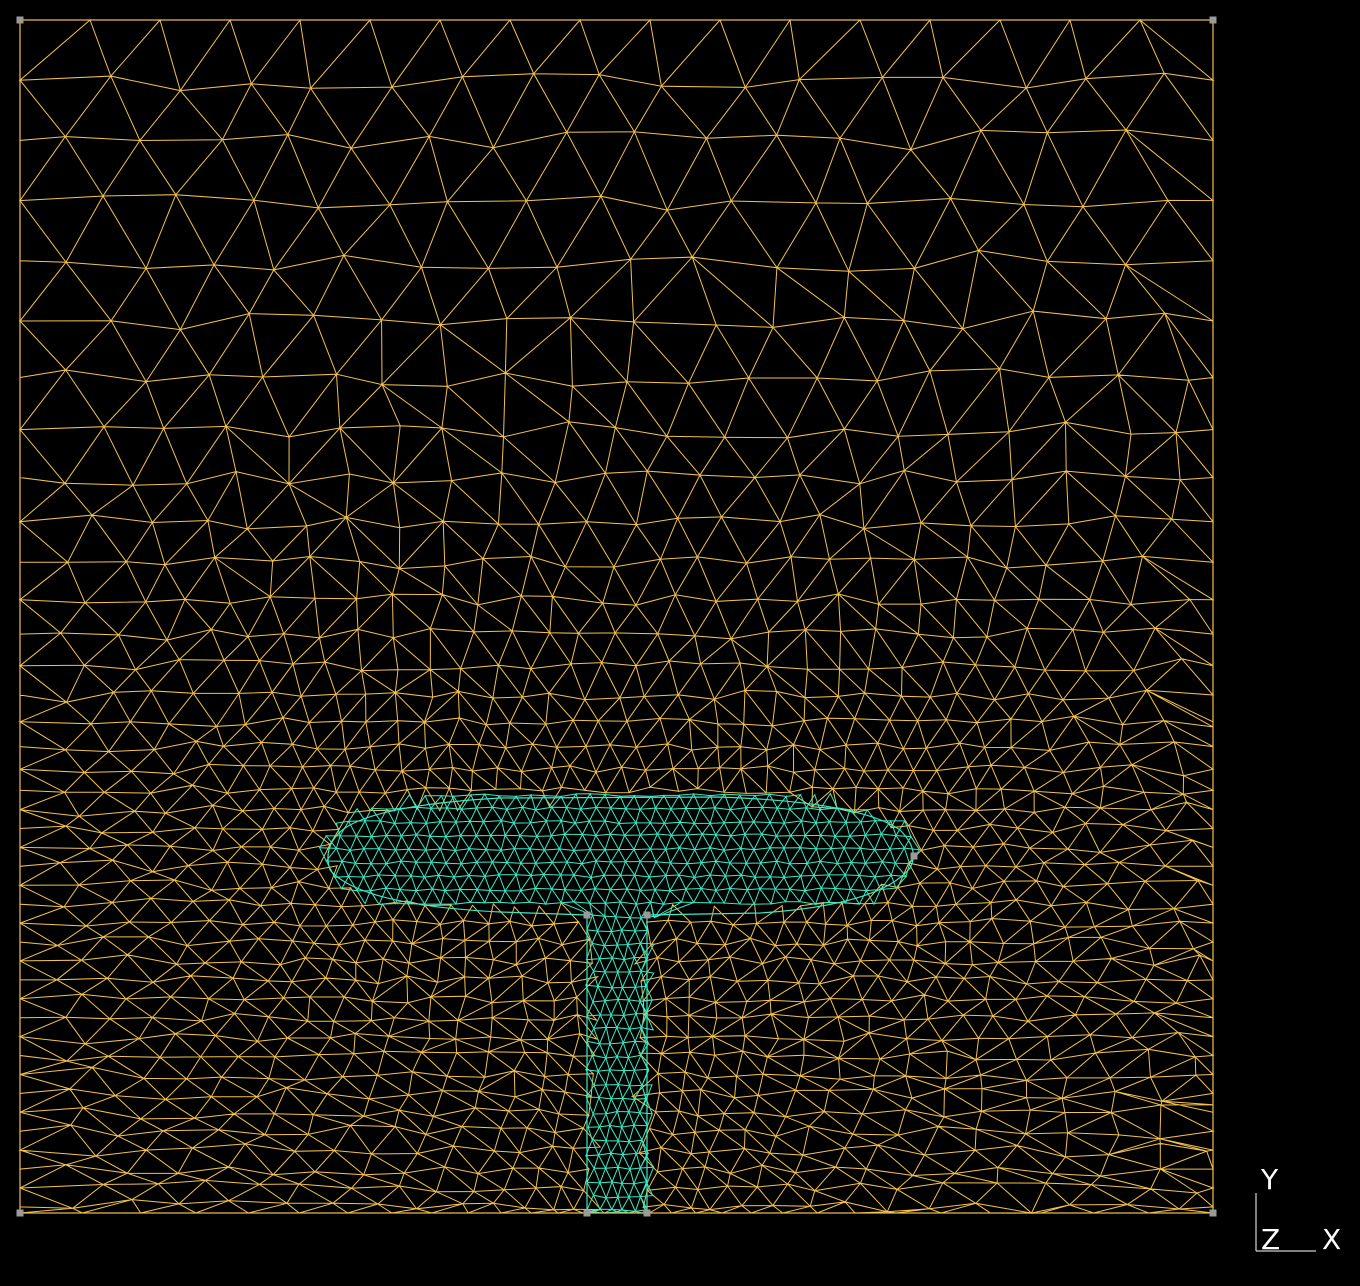 The height and width of the screenshot is (1286, 1360). What do you see at coordinates (1271, 1239) in the screenshot?
I see `z-axis-label: Z` at bounding box center [1271, 1239].